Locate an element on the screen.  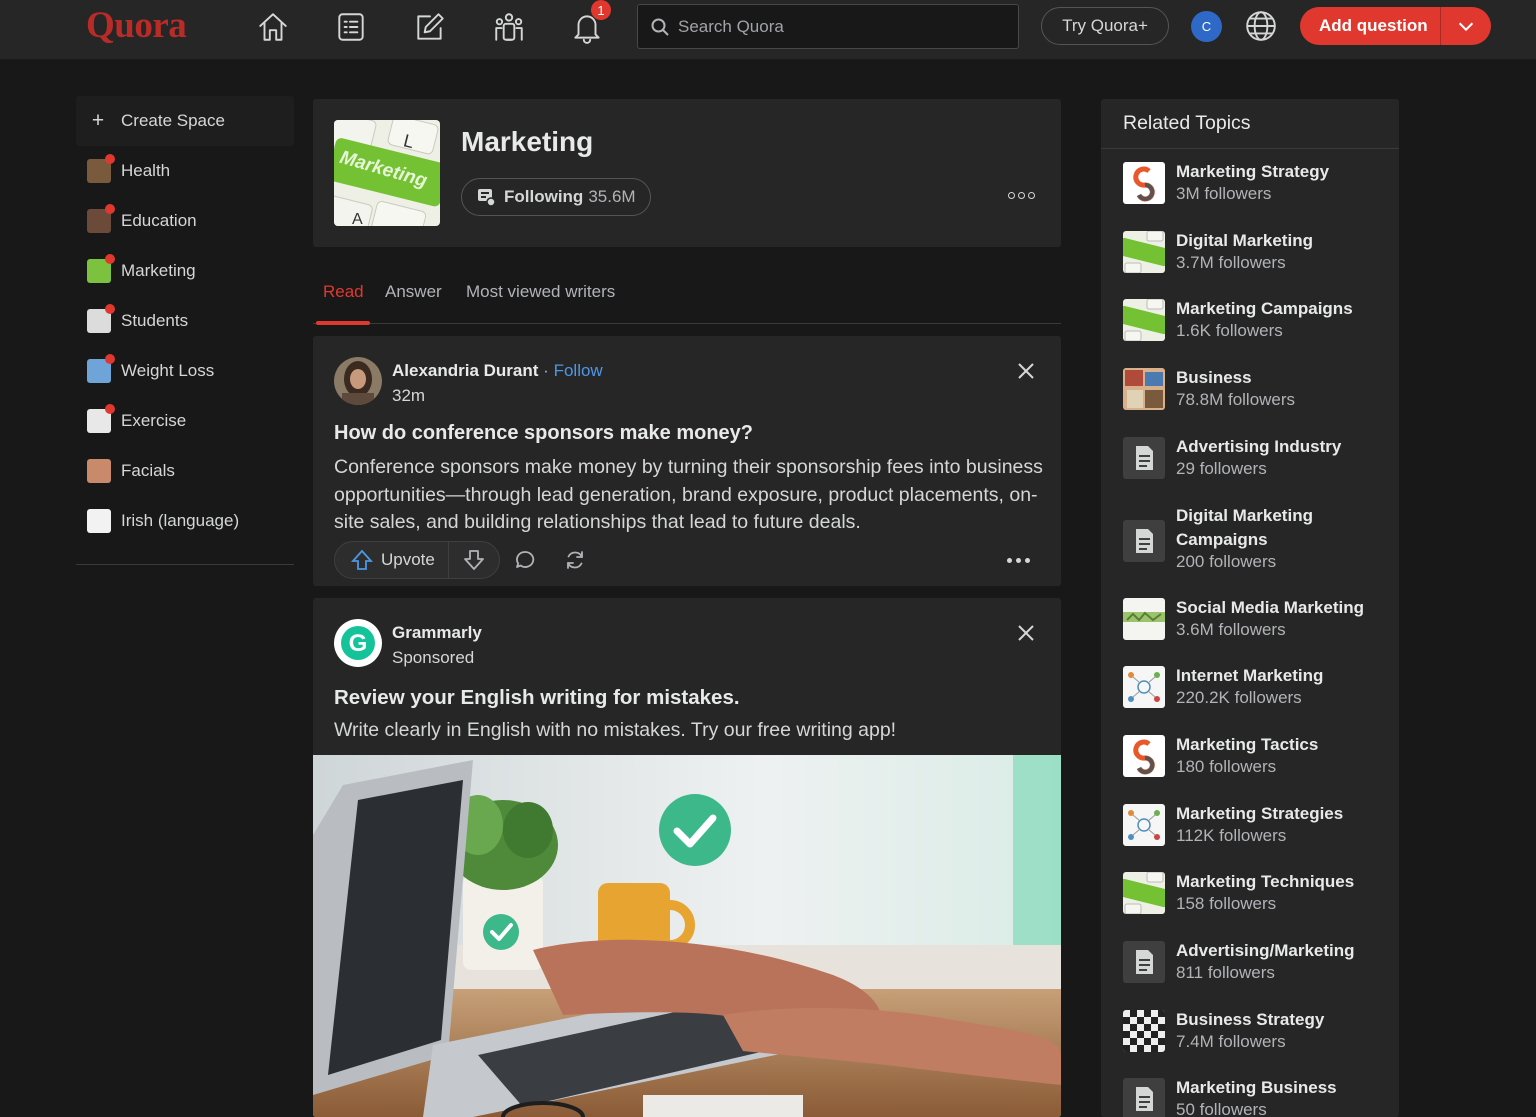
chevron-down-icon is located at coordinates (1466, 26).